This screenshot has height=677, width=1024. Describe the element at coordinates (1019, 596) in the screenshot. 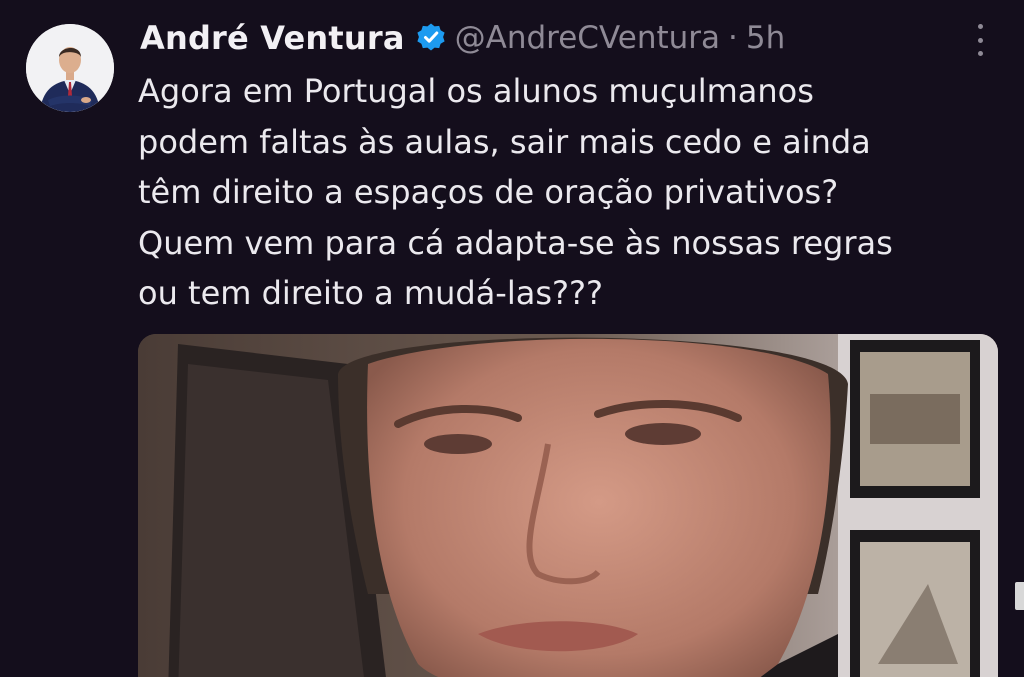

I see `scrollbar-thumb` at that location.